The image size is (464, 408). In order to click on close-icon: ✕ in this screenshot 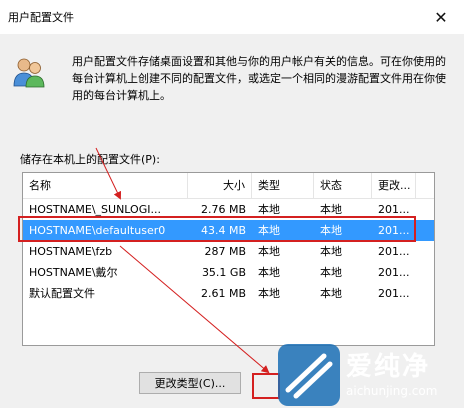, I will do `click(441, 17)`.